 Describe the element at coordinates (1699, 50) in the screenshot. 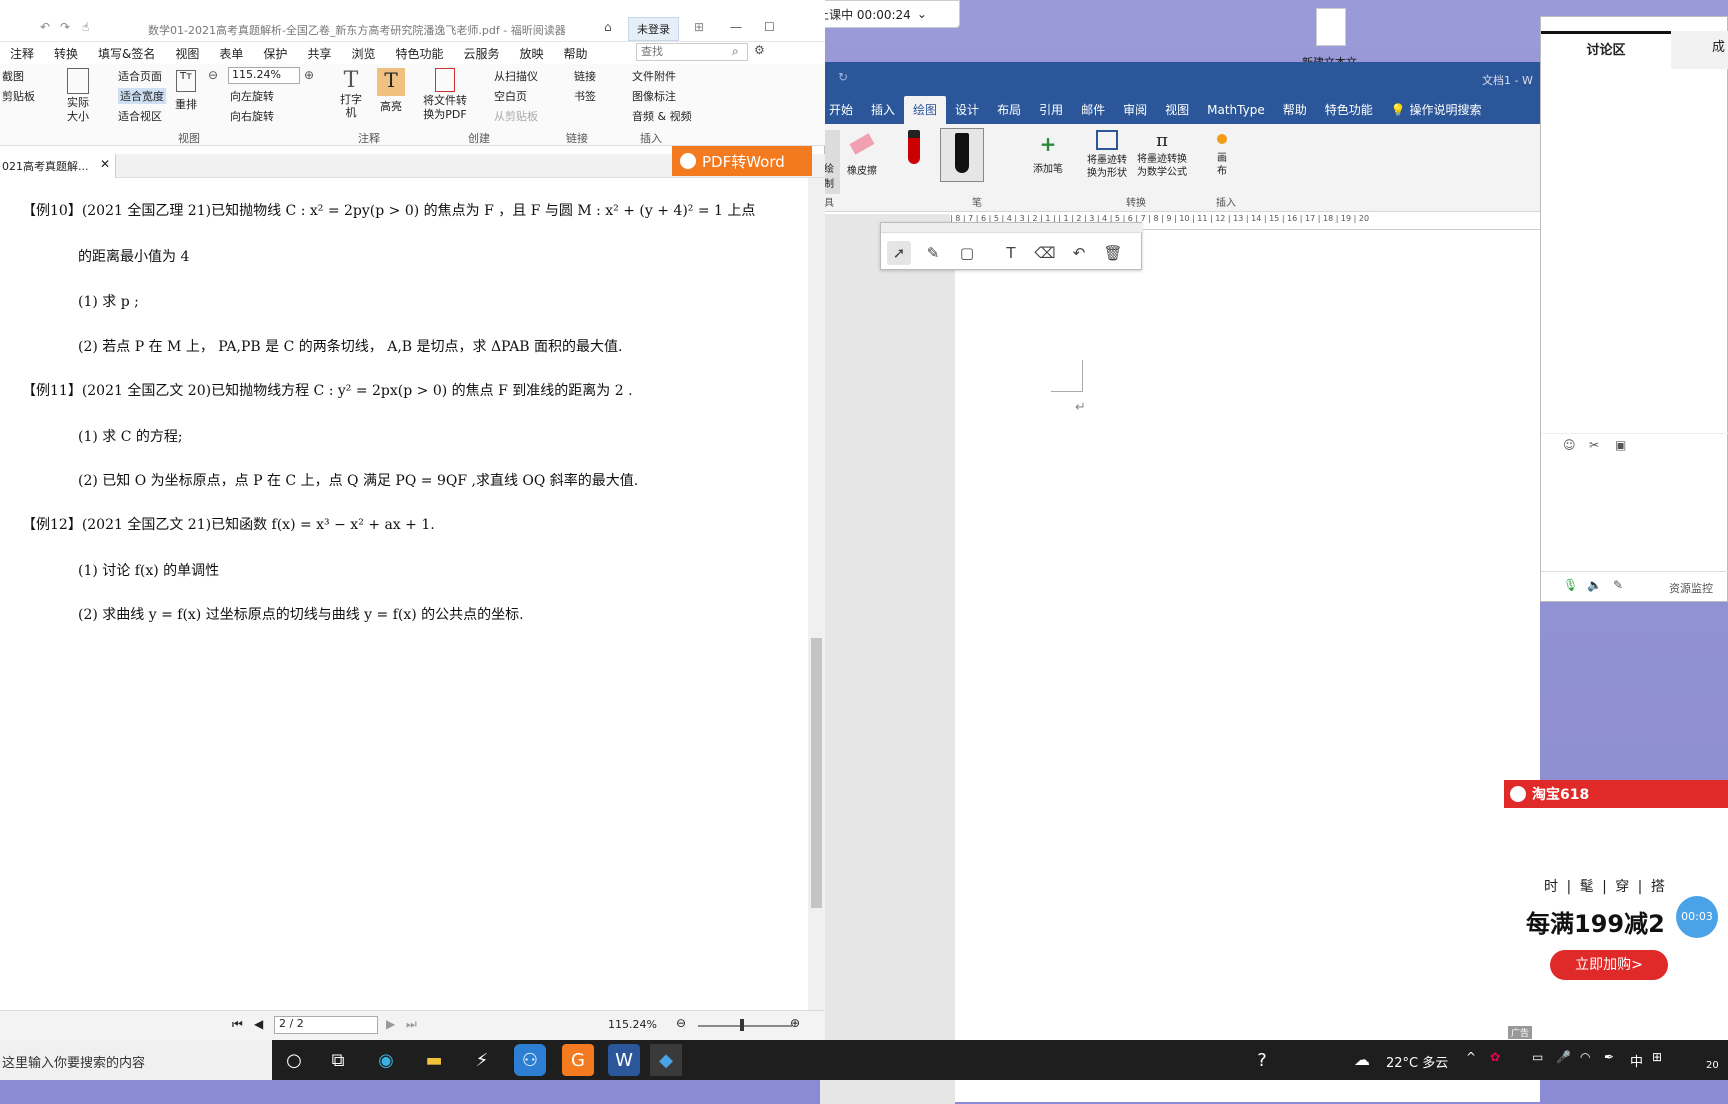

I see `discussion-tab2: 成` at that location.